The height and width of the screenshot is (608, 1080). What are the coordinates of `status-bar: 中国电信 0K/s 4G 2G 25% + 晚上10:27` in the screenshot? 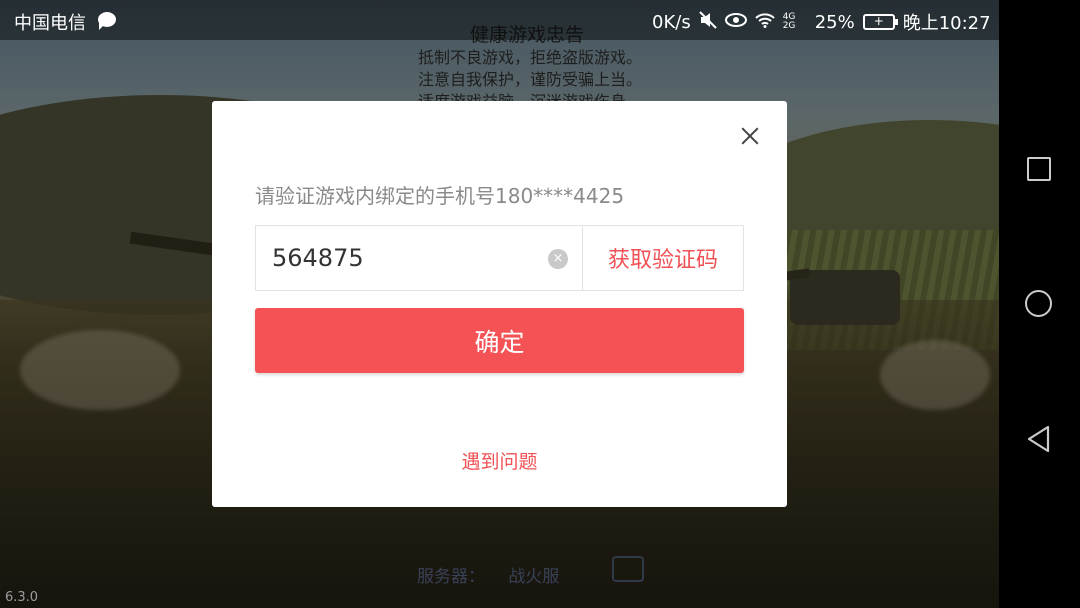 It's located at (499, 20).